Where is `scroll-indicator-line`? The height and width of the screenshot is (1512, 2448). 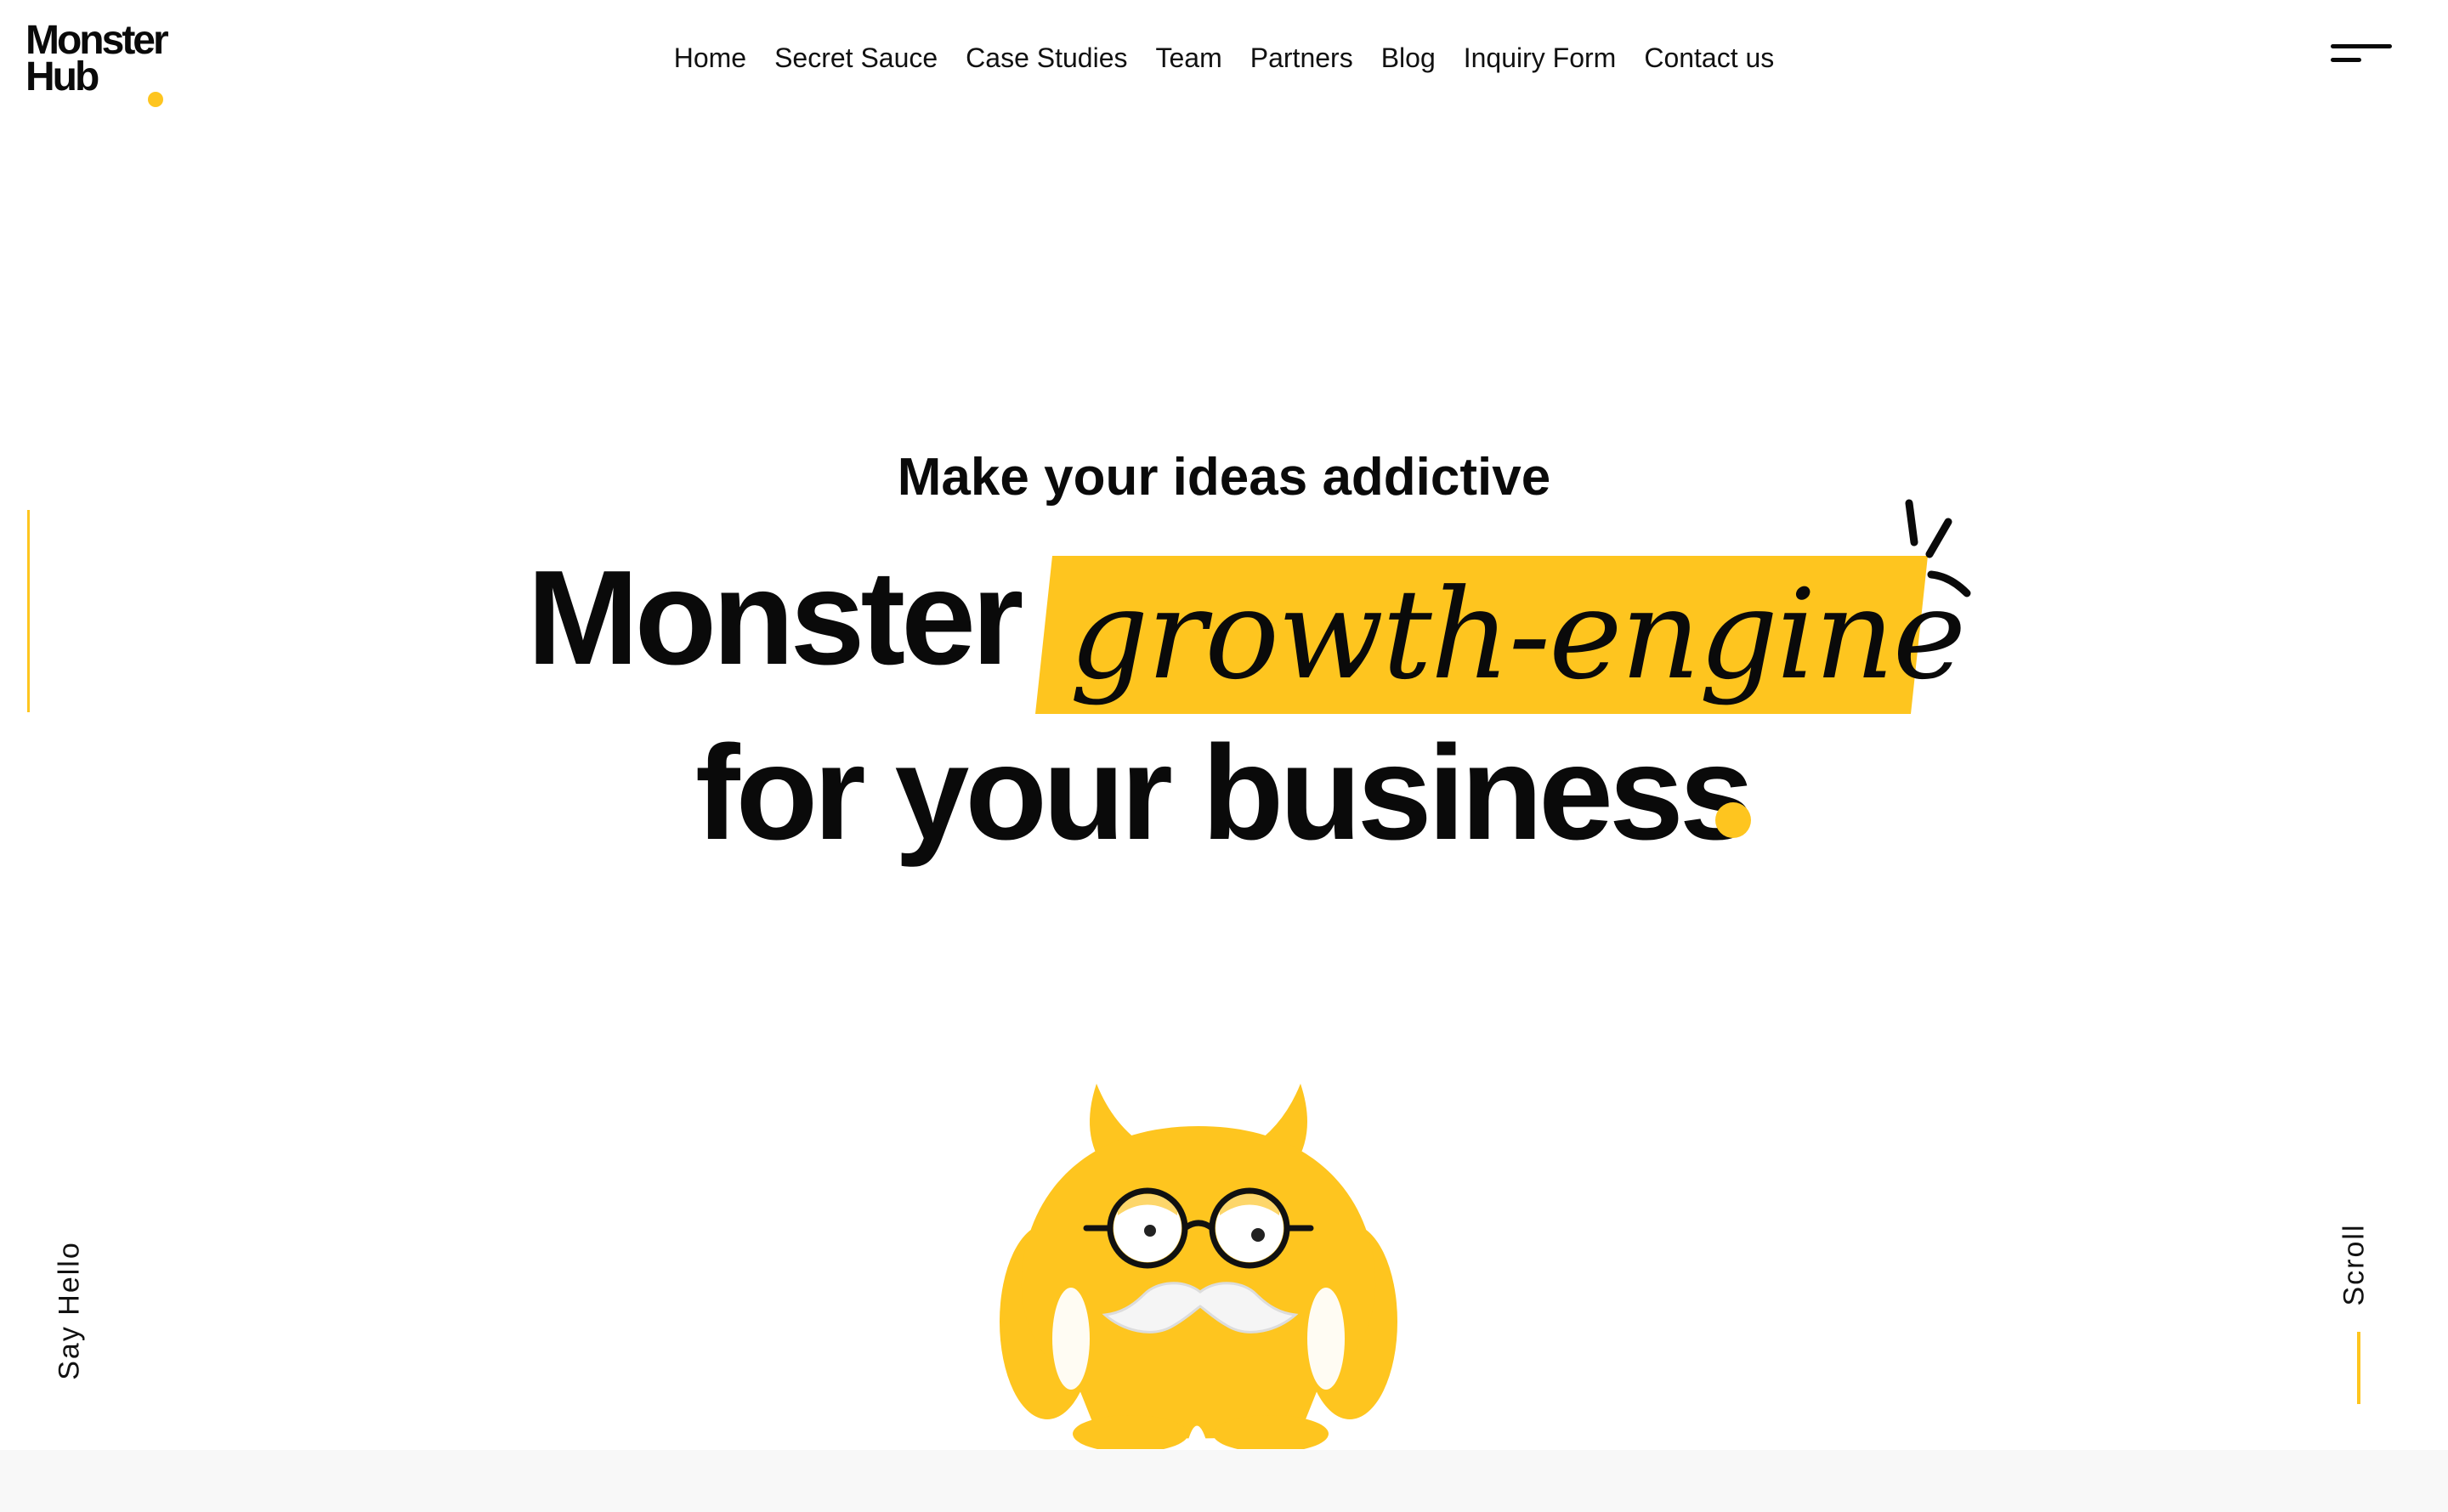 scroll-indicator-line is located at coordinates (2358, 1368).